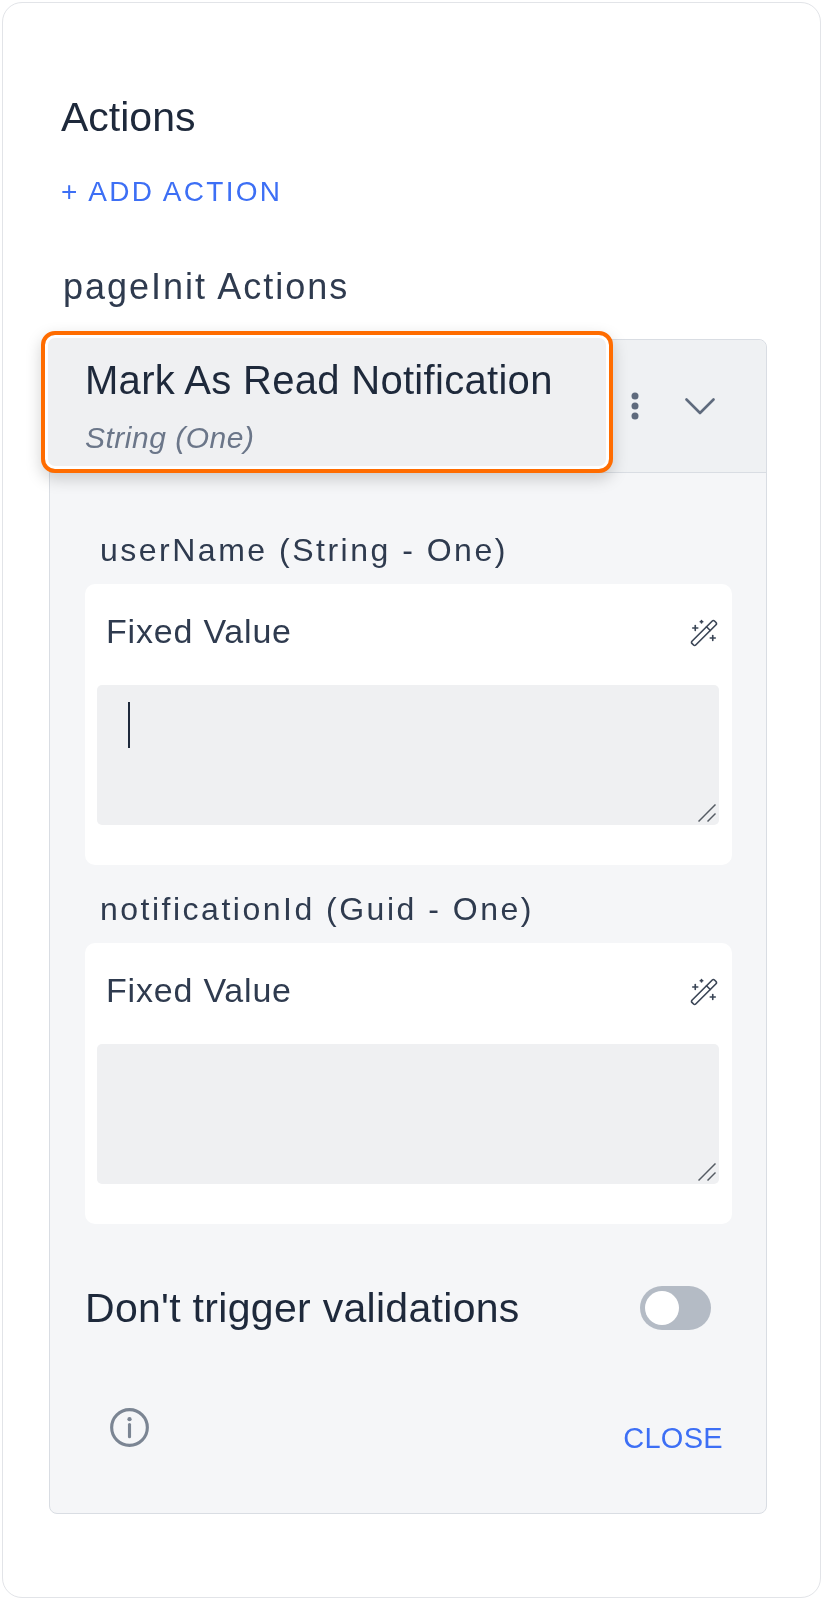 This screenshot has height=1600, width=823. What do you see at coordinates (304, 550) in the screenshot?
I see `parameter-label: userName (String - One)` at bounding box center [304, 550].